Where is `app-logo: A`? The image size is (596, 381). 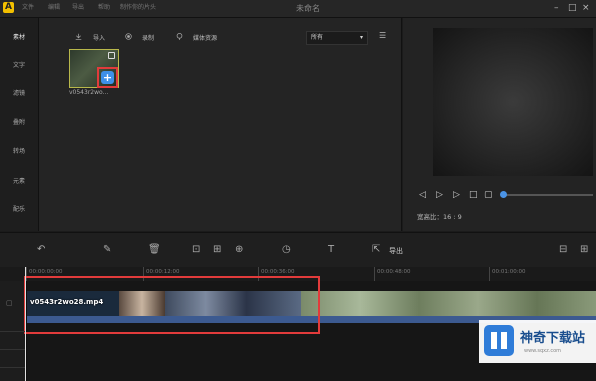
app-logo: A is located at coordinates (8, 7).